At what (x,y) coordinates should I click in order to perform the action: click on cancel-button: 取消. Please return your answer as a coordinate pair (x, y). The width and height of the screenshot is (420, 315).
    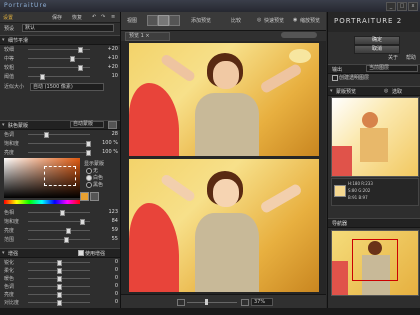
    Looking at the image, I should click on (377, 49).